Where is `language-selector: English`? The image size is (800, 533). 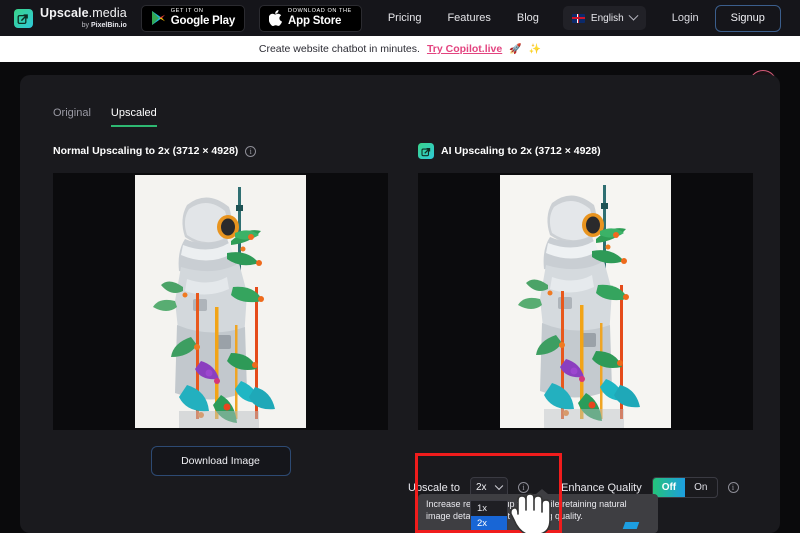 language-selector: English is located at coordinates (604, 18).